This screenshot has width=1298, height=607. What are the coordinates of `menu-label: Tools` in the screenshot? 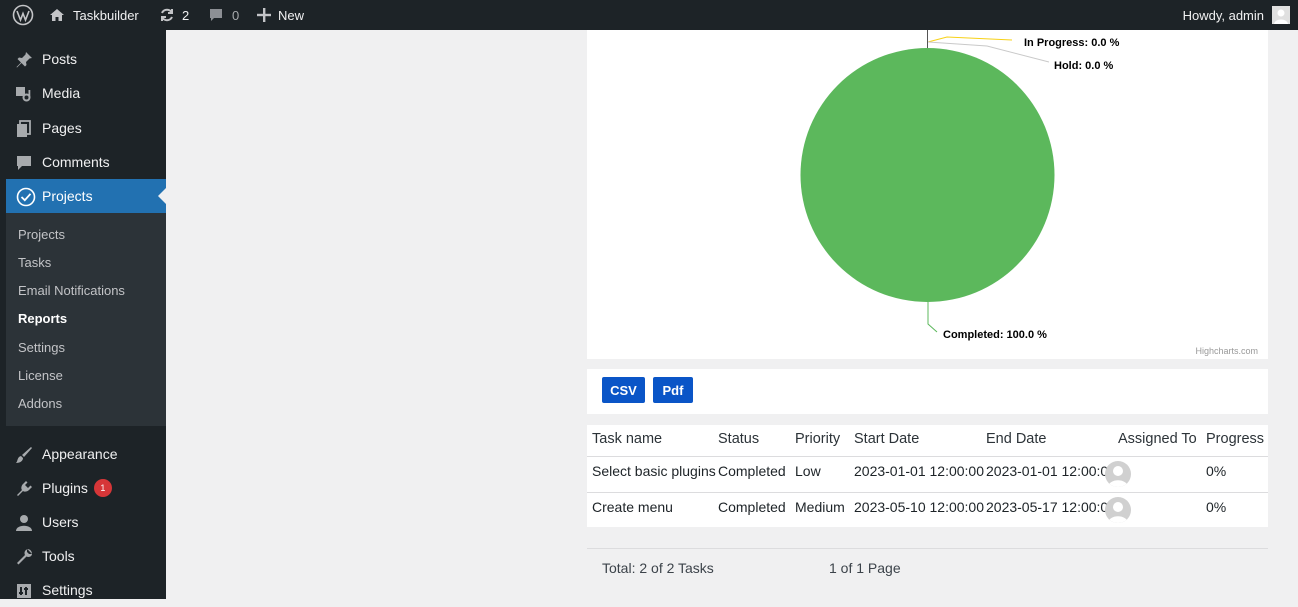 It's located at (58, 556).